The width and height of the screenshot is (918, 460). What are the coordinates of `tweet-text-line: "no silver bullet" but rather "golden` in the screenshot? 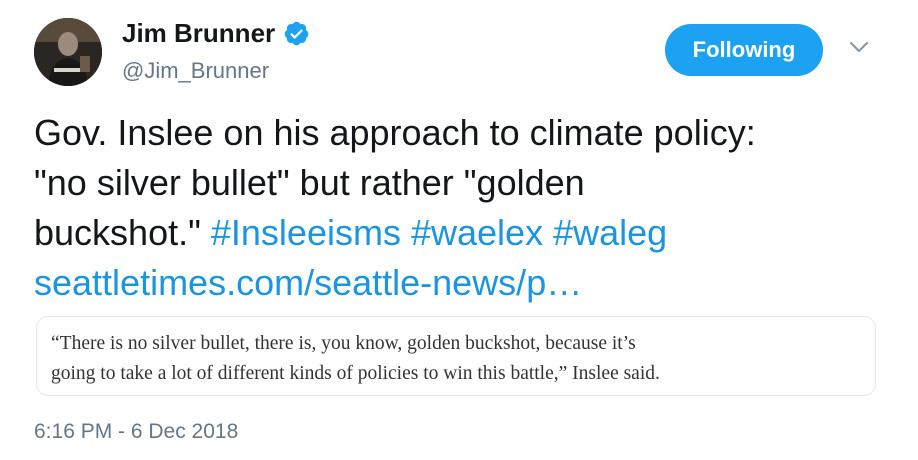 It's located at (309, 182).